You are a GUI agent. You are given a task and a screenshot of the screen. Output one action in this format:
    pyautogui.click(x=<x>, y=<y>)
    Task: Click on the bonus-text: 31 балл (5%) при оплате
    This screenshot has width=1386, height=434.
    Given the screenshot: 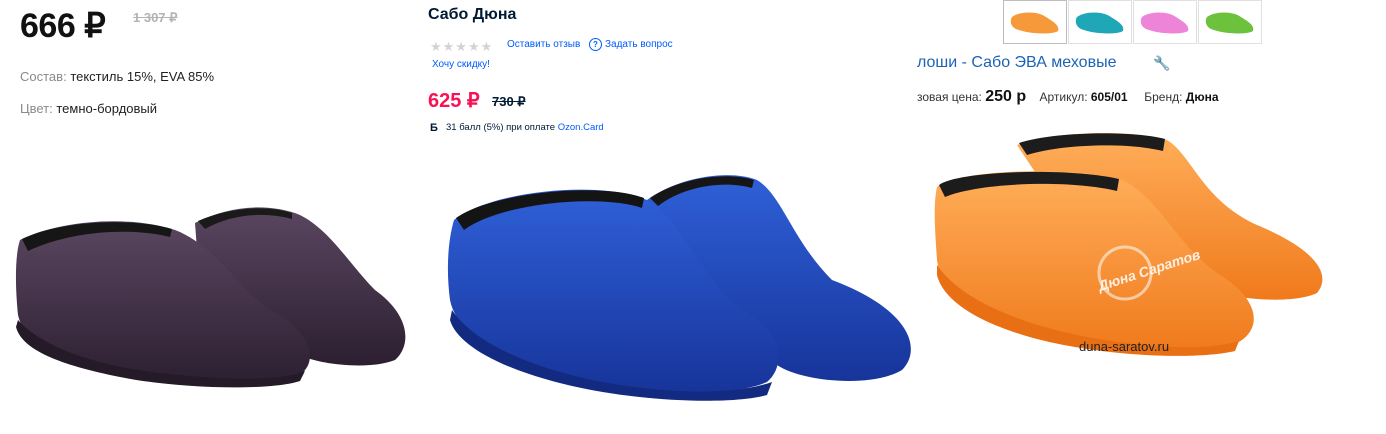 What is the action you would take?
    pyautogui.click(x=501, y=127)
    